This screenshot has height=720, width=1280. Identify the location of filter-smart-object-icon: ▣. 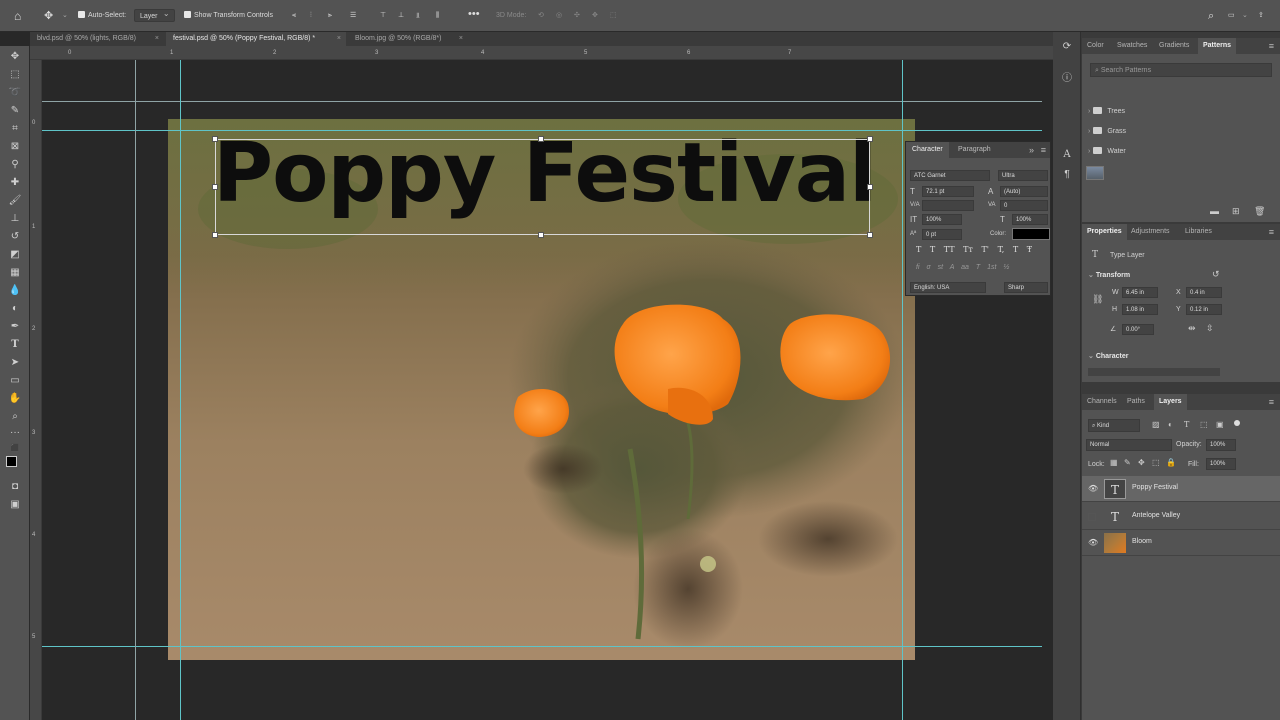
(1220, 424).